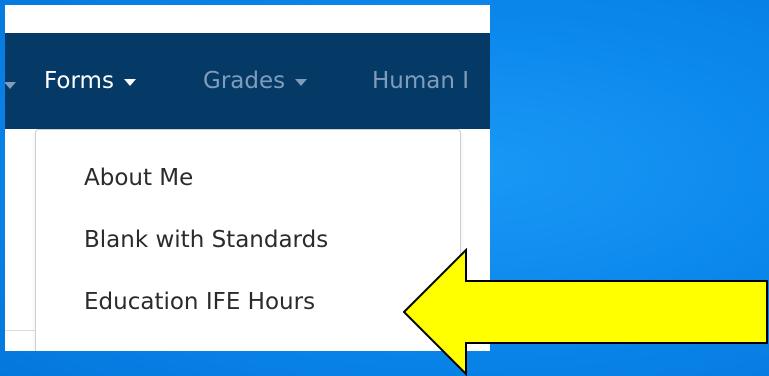 This screenshot has height=376, width=769. I want to click on nav-grades-dropdown: Grades, so click(255, 81).